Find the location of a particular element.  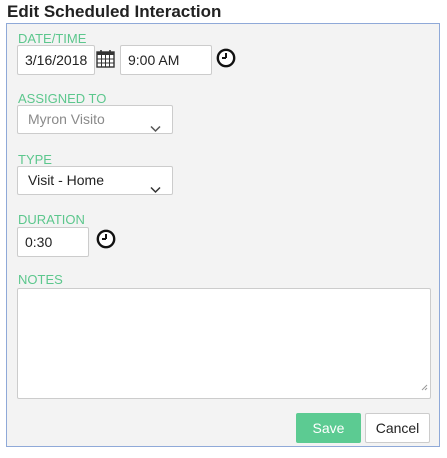

type-label: TYPE is located at coordinates (35, 159).